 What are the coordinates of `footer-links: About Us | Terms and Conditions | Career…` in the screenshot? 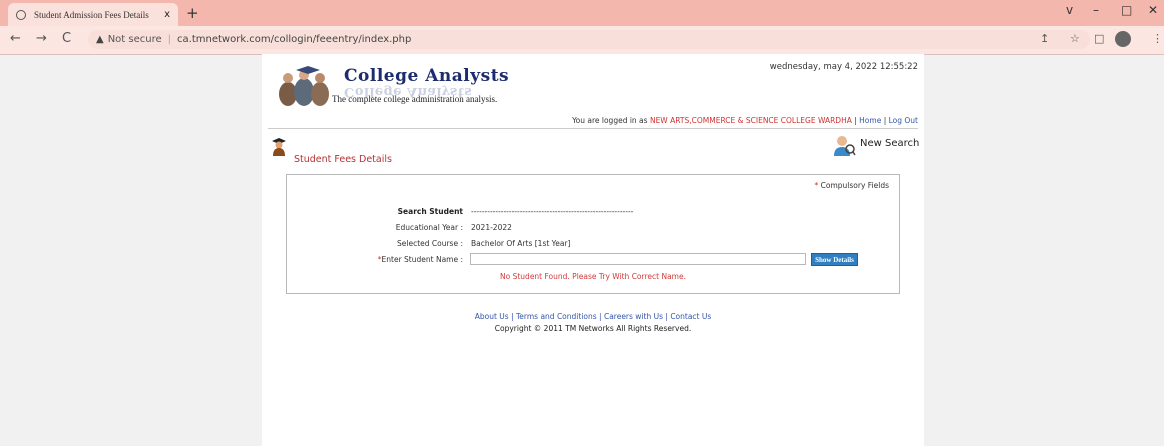 It's located at (593, 316).